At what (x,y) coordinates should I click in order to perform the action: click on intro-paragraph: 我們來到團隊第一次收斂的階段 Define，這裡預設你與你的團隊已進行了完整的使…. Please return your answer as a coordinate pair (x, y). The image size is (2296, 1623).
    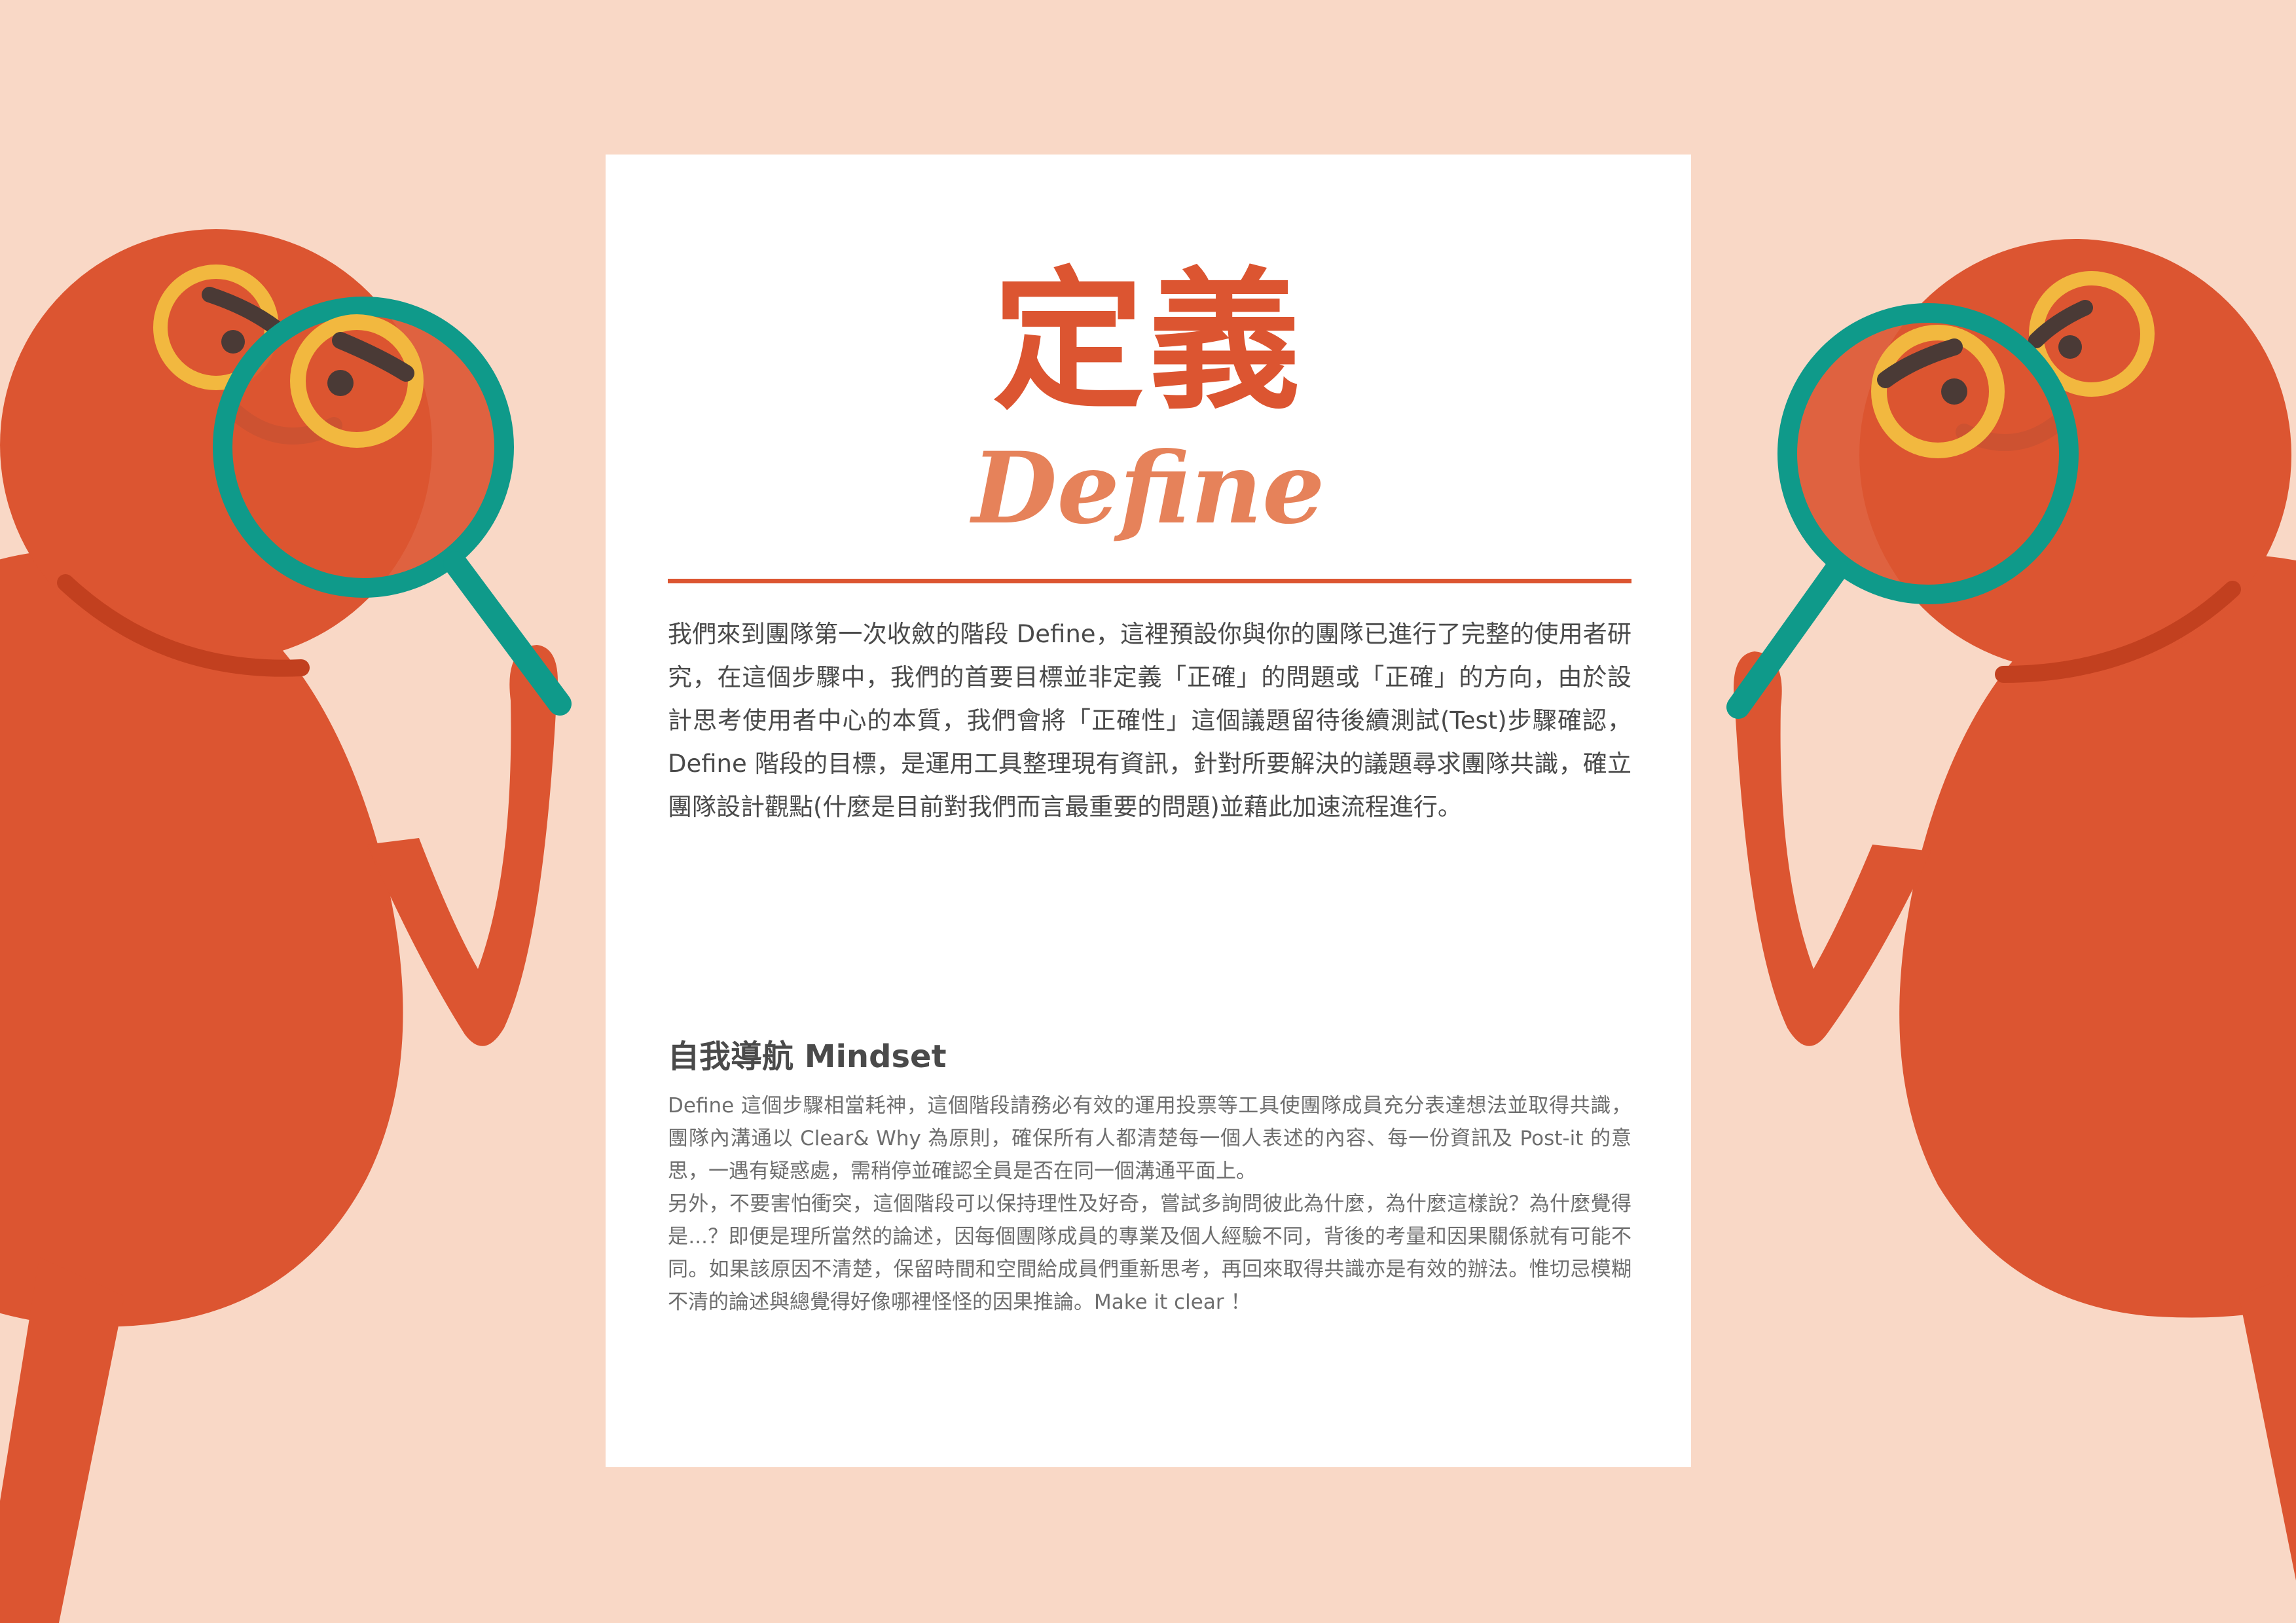
    Looking at the image, I should click on (1149, 720).